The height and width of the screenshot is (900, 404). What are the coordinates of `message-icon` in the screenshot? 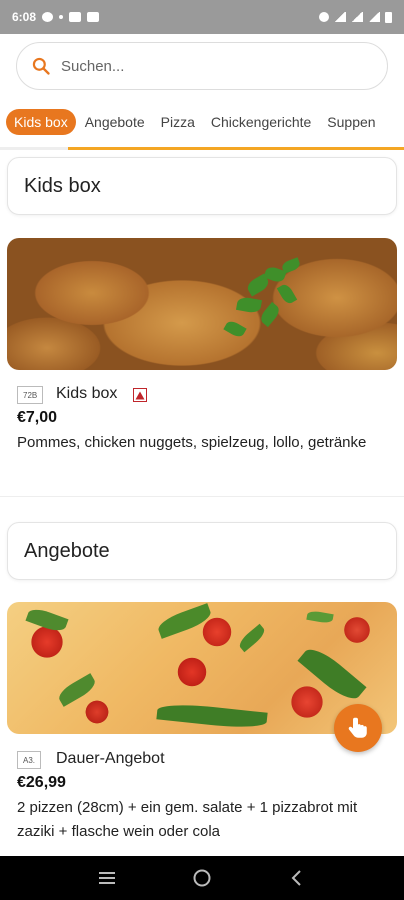 It's located at (48, 17).